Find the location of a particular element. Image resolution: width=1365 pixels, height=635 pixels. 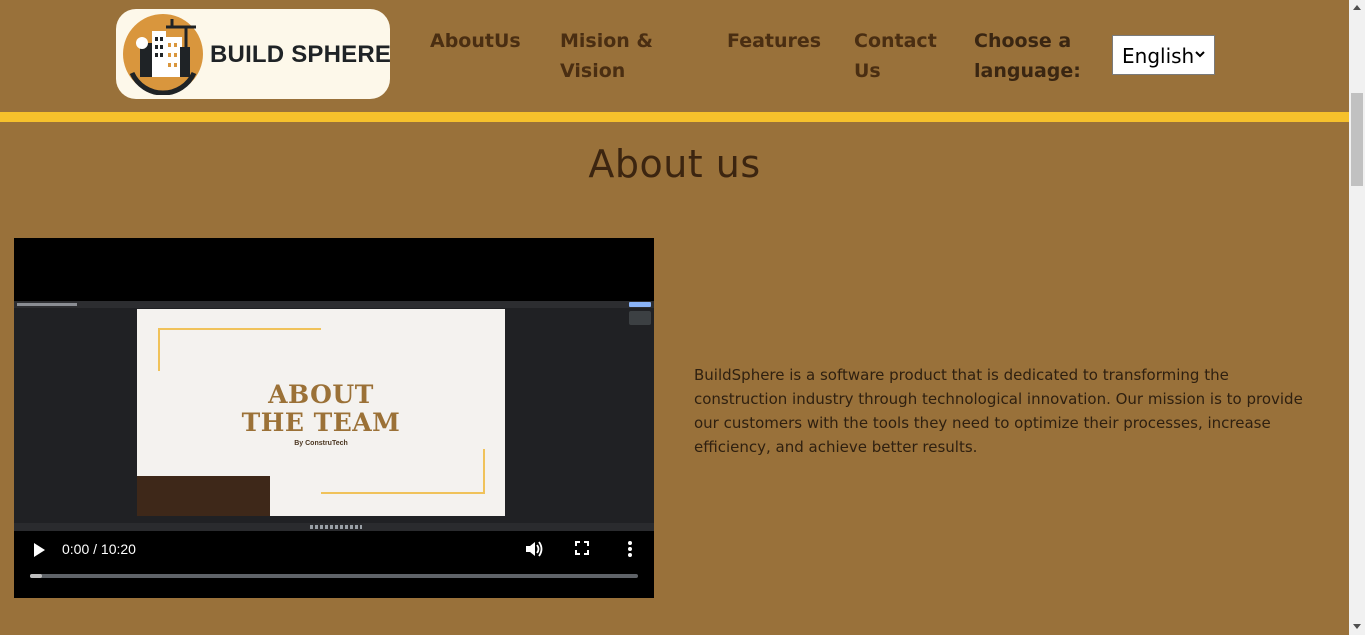

video-frame-camera-thumbnail is located at coordinates (640, 318).